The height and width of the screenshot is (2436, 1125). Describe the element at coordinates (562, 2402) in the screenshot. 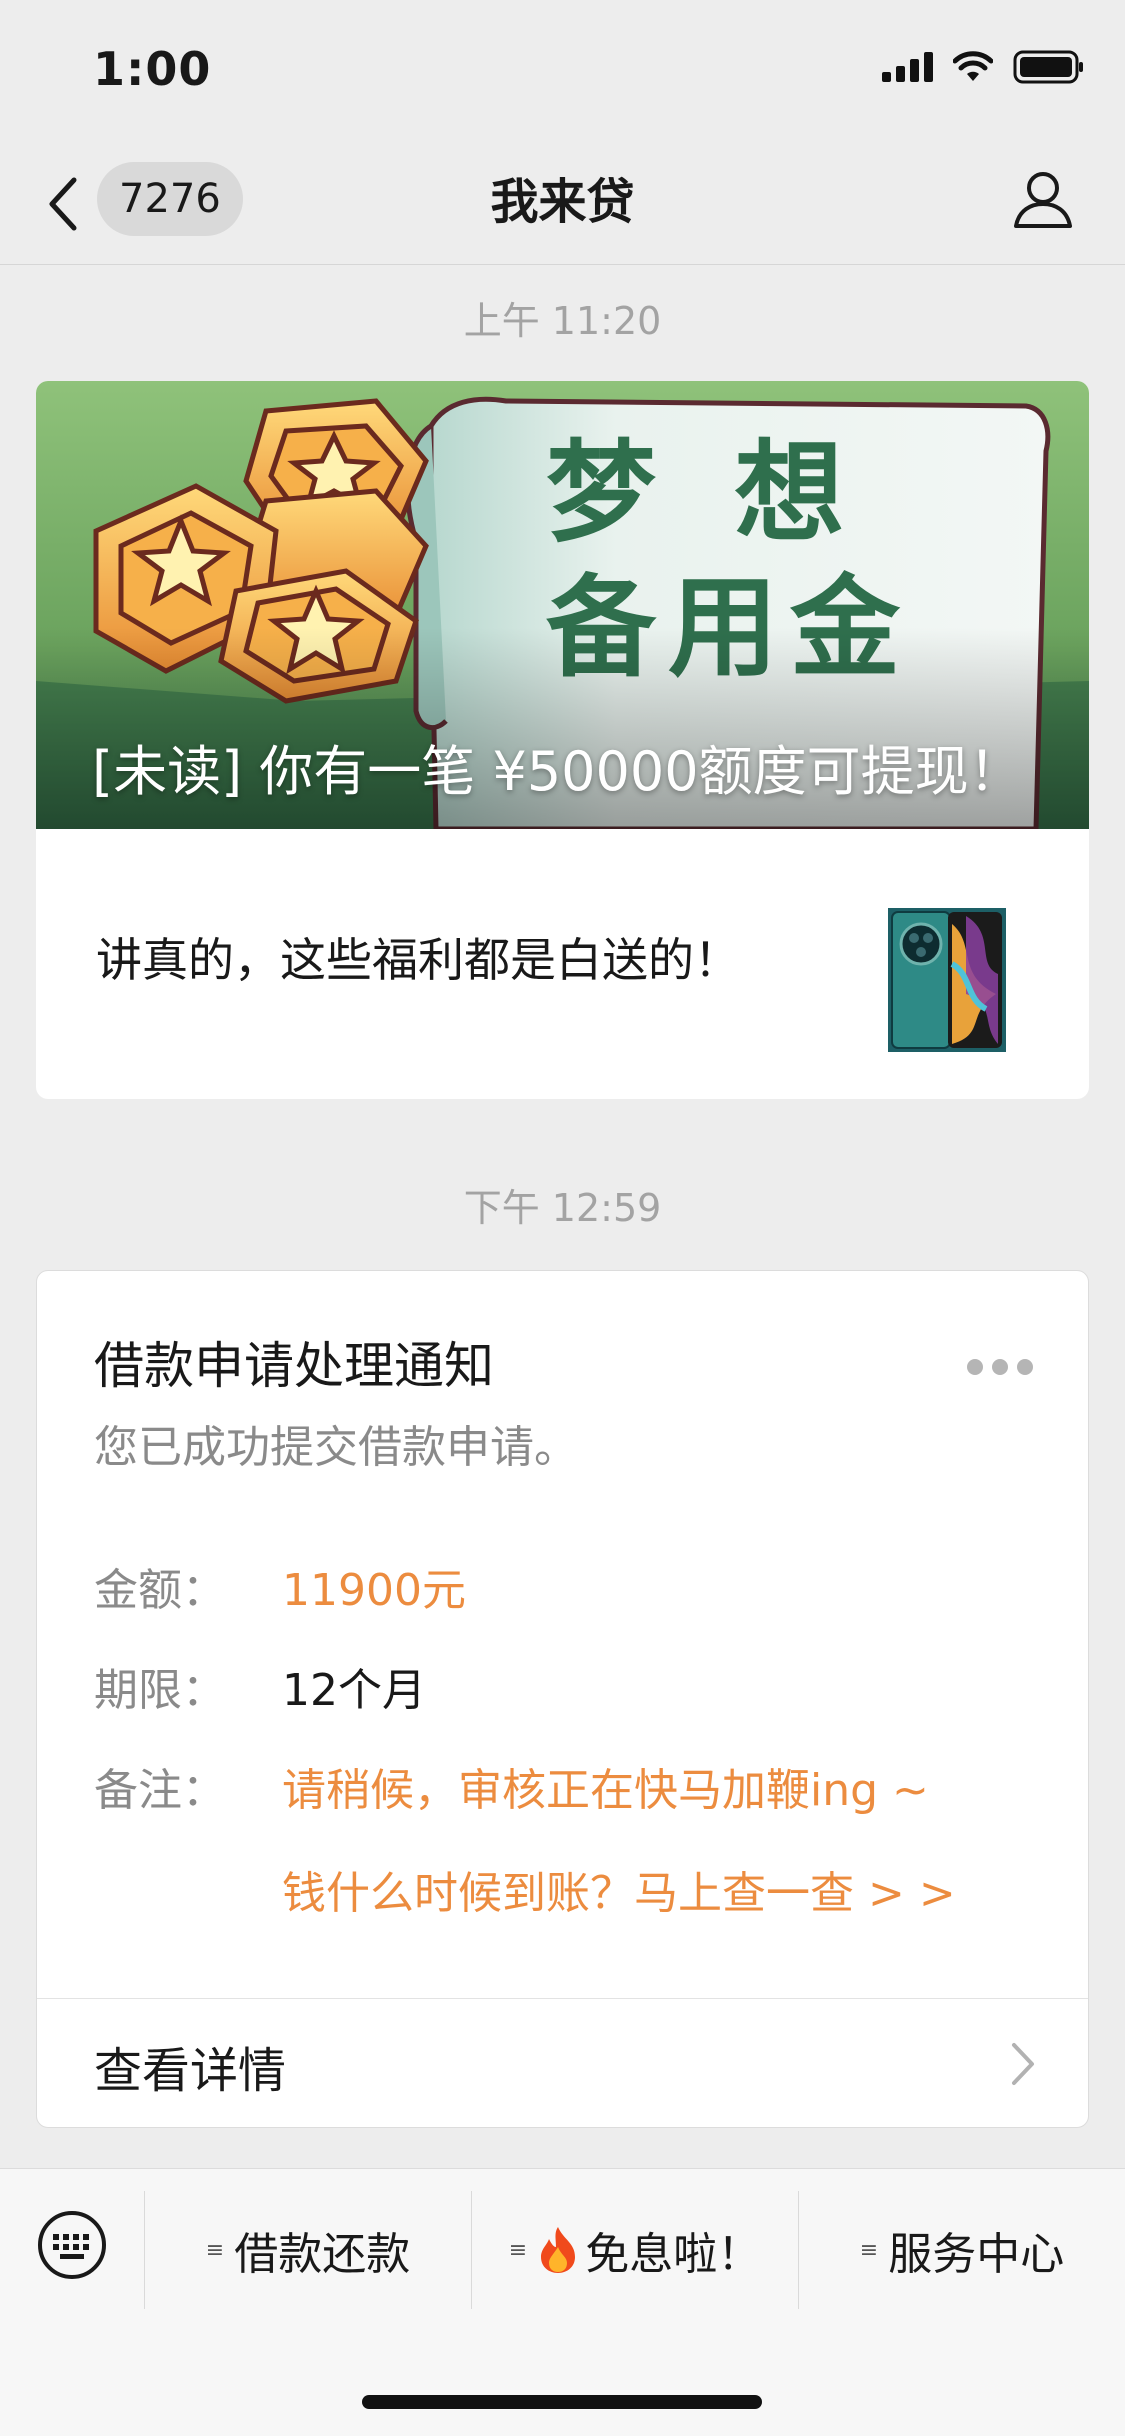

I see `home-indicator` at that location.